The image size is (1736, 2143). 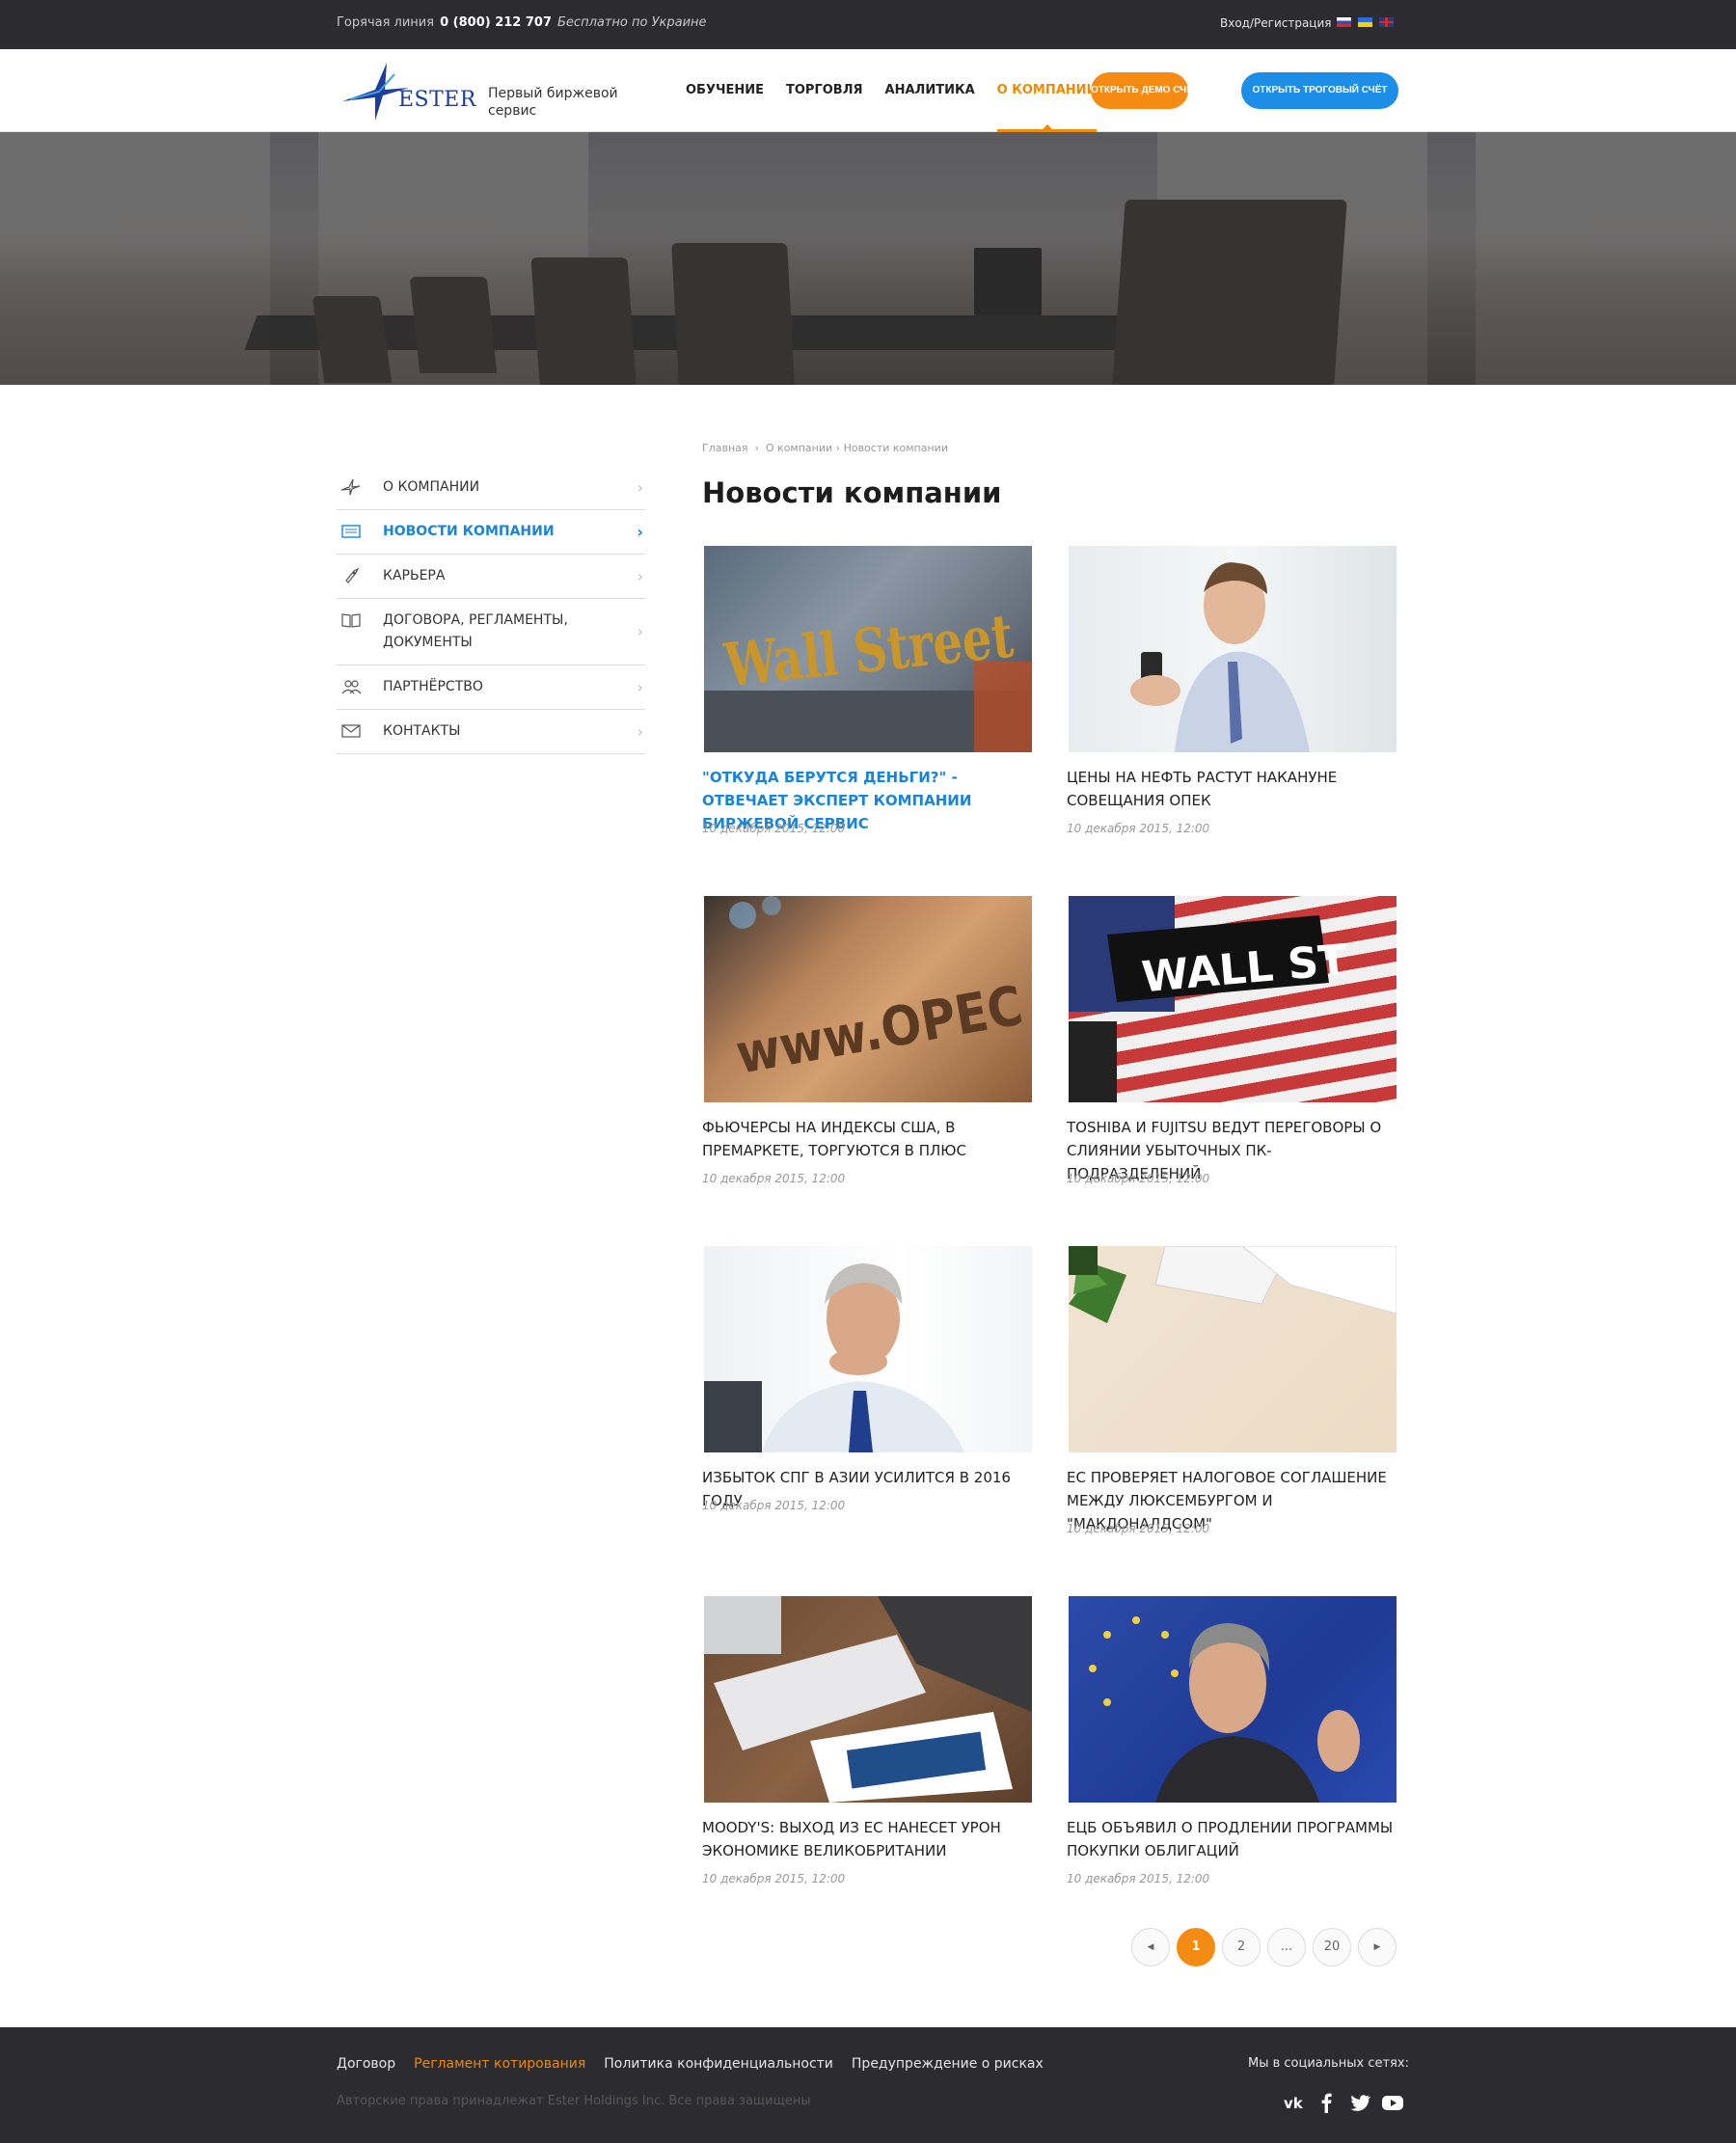 What do you see at coordinates (868, 1699) in the screenshot?
I see `news-image-laptop-tablet` at bounding box center [868, 1699].